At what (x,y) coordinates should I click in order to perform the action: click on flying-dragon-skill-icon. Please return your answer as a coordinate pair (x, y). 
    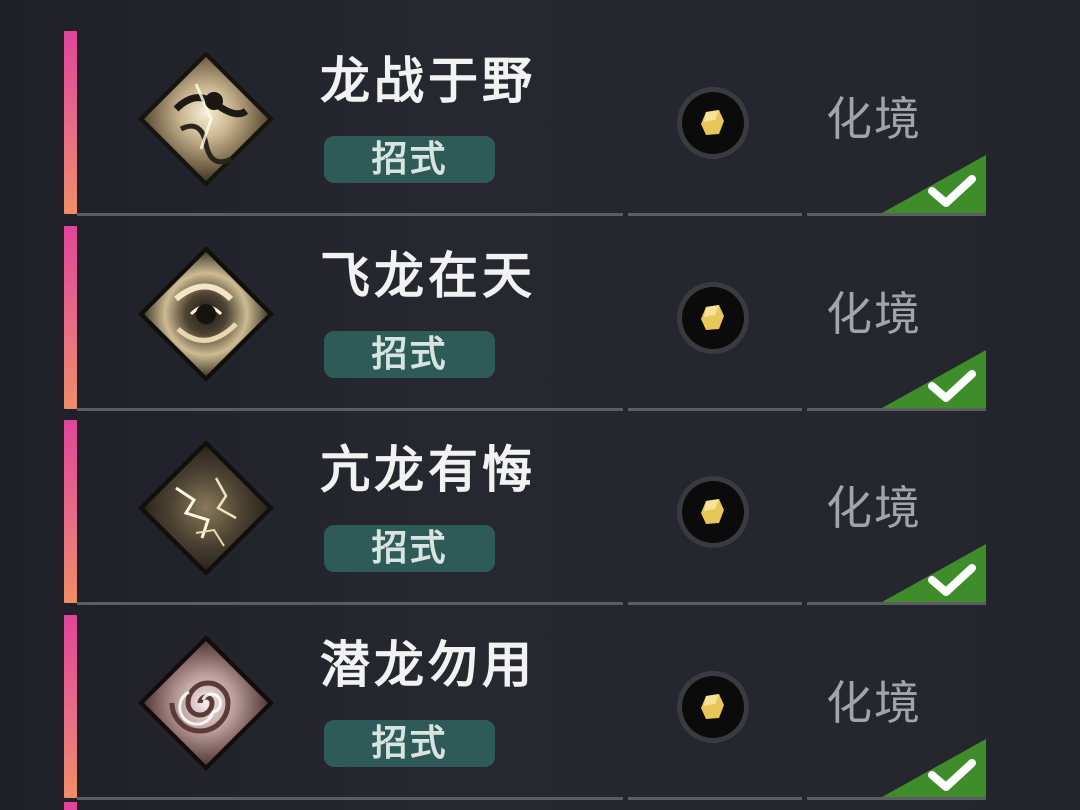
    Looking at the image, I should click on (206, 314).